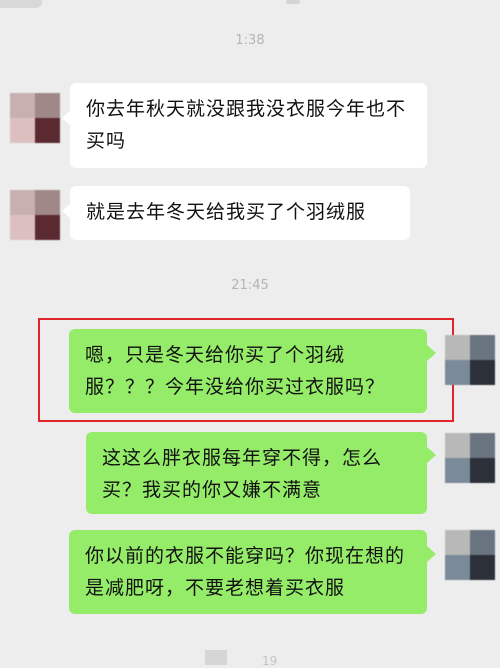 This screenshot has height=668, width=500. Describe the element at coordinates (256, 473) in the screenshot. I see `sent-message-bubble: 这这么胖衣服每年穿不得，怎么买？我买的你又嫌不满意` at that location.